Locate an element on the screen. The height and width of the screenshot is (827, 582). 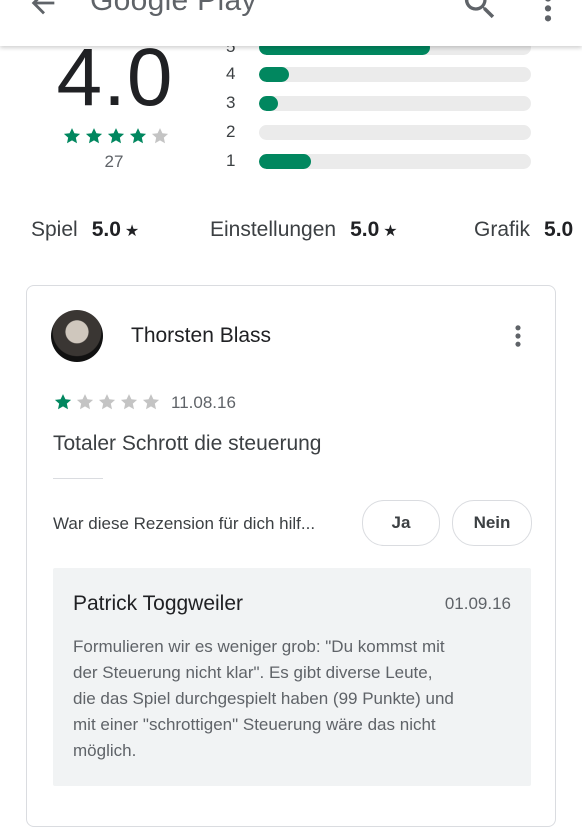
category-rating-einstellungen: Einstellungen 5.0 ★ is located at coordinates (304, 230).